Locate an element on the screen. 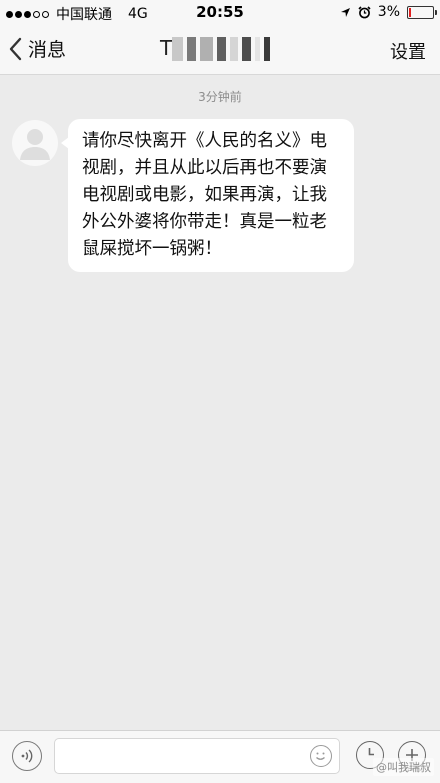 This screenshot has width=440, height=783. status-right: 3% is located at coordinates (388, 12).